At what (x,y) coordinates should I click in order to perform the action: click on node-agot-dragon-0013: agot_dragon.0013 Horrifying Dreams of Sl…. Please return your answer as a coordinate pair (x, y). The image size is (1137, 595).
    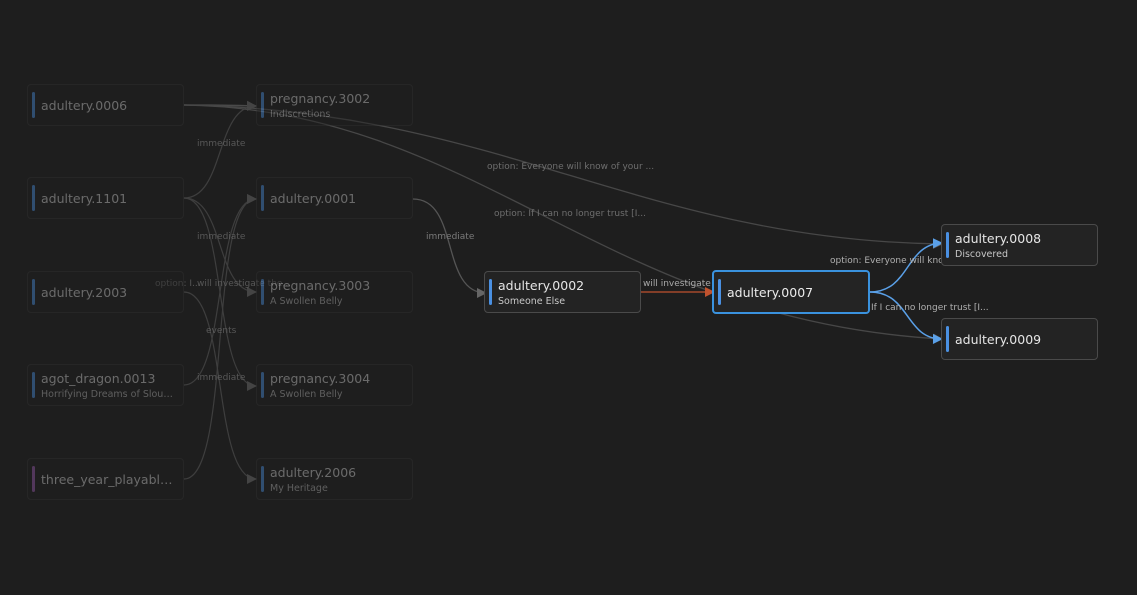
    Looking at the image, I should click on (105, 385).